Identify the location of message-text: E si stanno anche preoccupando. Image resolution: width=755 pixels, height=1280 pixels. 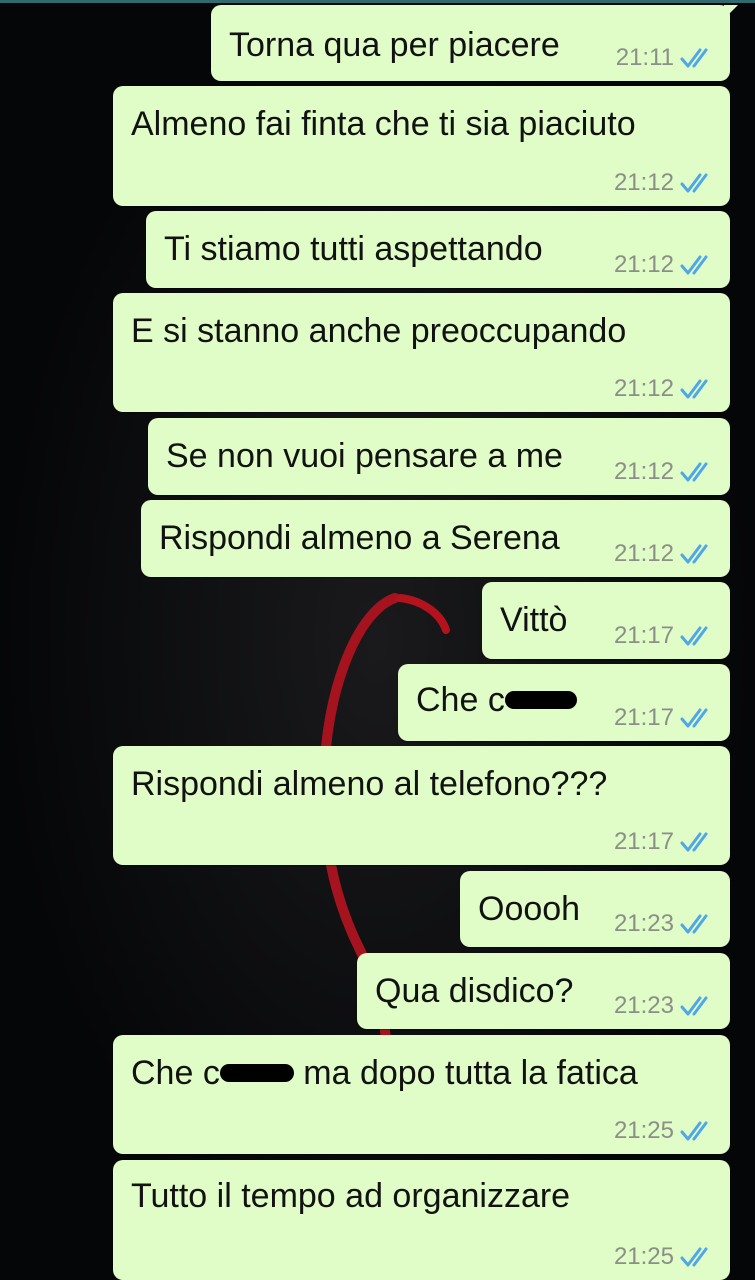
(379, 331).